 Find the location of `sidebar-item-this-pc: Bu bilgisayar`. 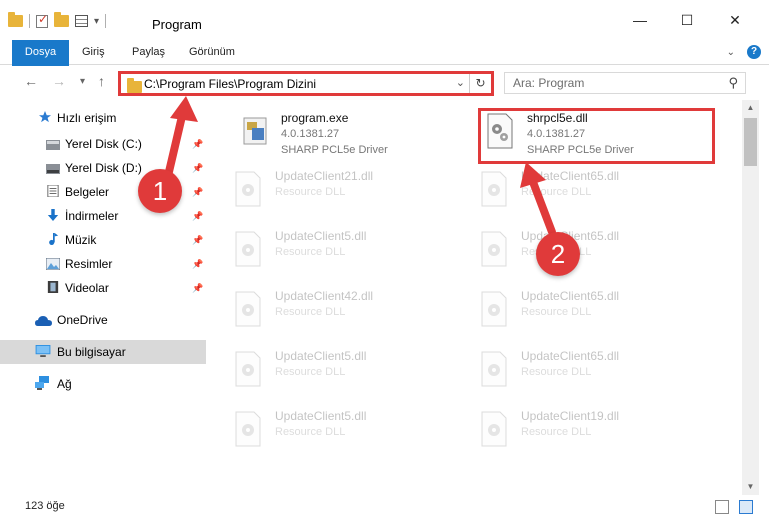

sidebar-item-this-pc: Bu bilgisayar is located at coordinates (103, 352).